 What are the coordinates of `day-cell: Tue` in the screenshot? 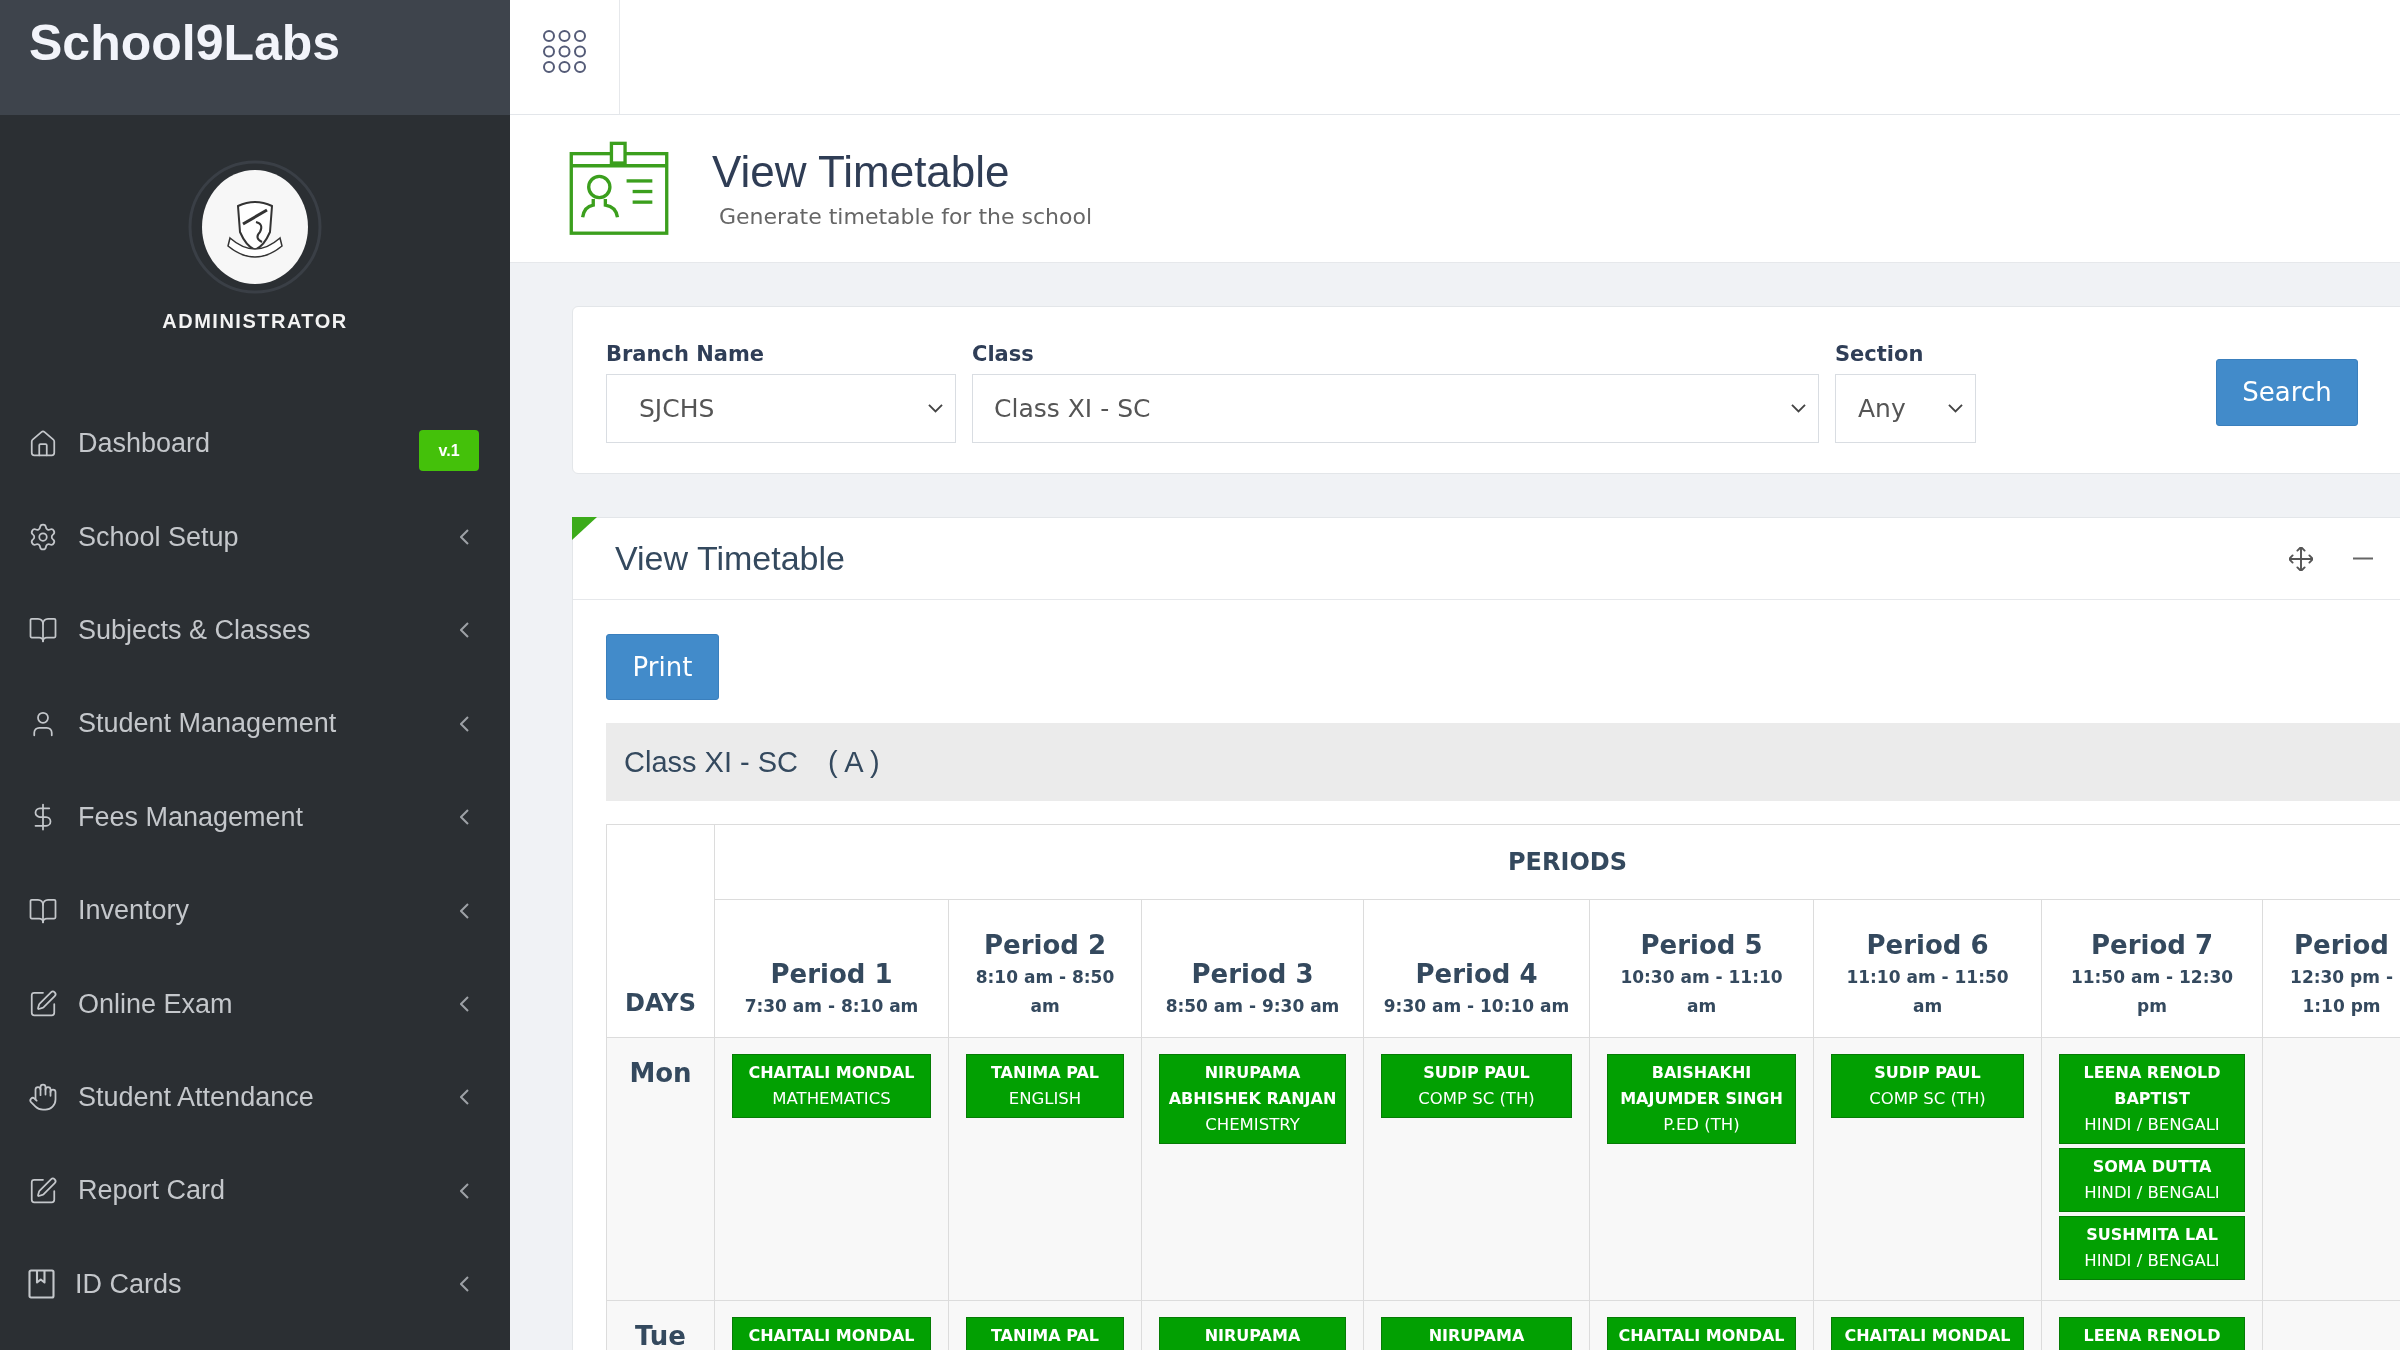 It's located at (660, 1325).